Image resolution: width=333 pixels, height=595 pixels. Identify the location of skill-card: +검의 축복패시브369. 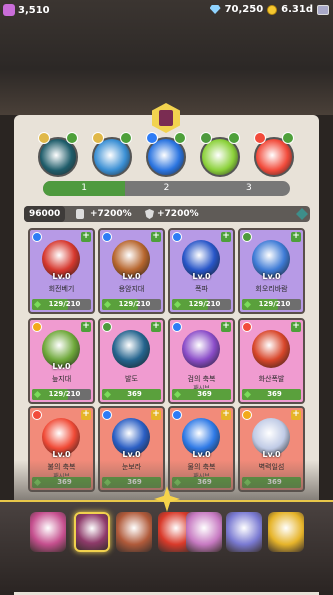
(201, 361).